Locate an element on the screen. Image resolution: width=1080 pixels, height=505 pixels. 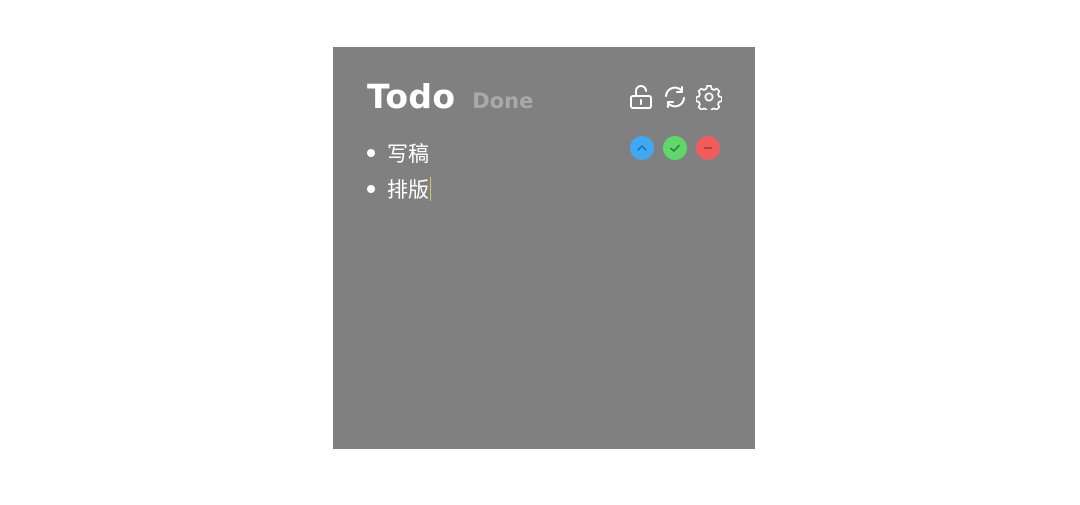
minus-icon is located at coordinates (708, 148).